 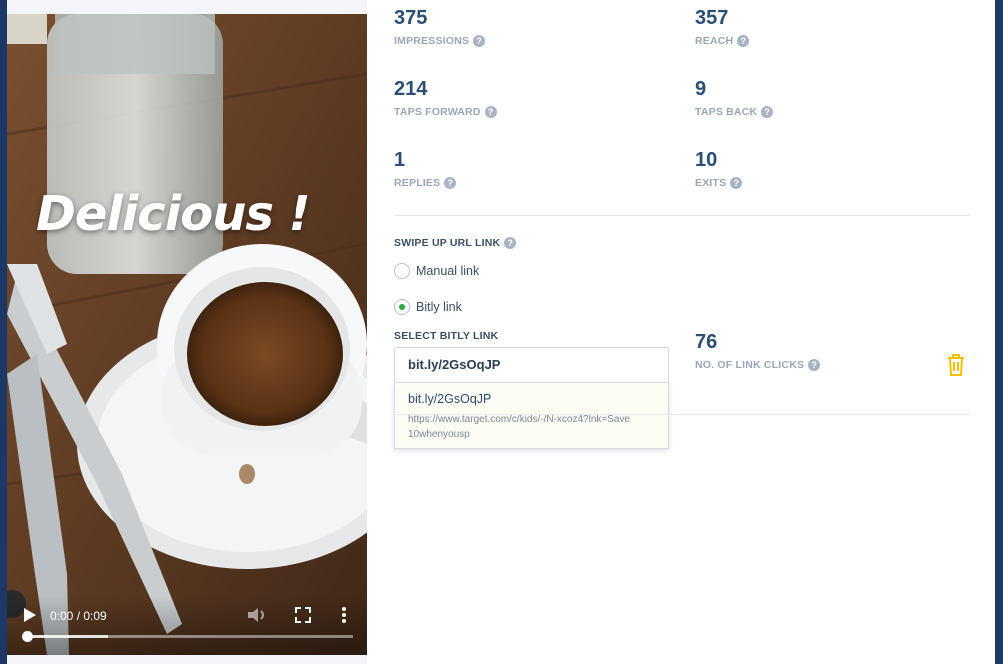 What do you see at coordinates (719, 168) in the screenshot?
I see `metric-exits: 10 EXITS ?` at bounding box center [719, 168].